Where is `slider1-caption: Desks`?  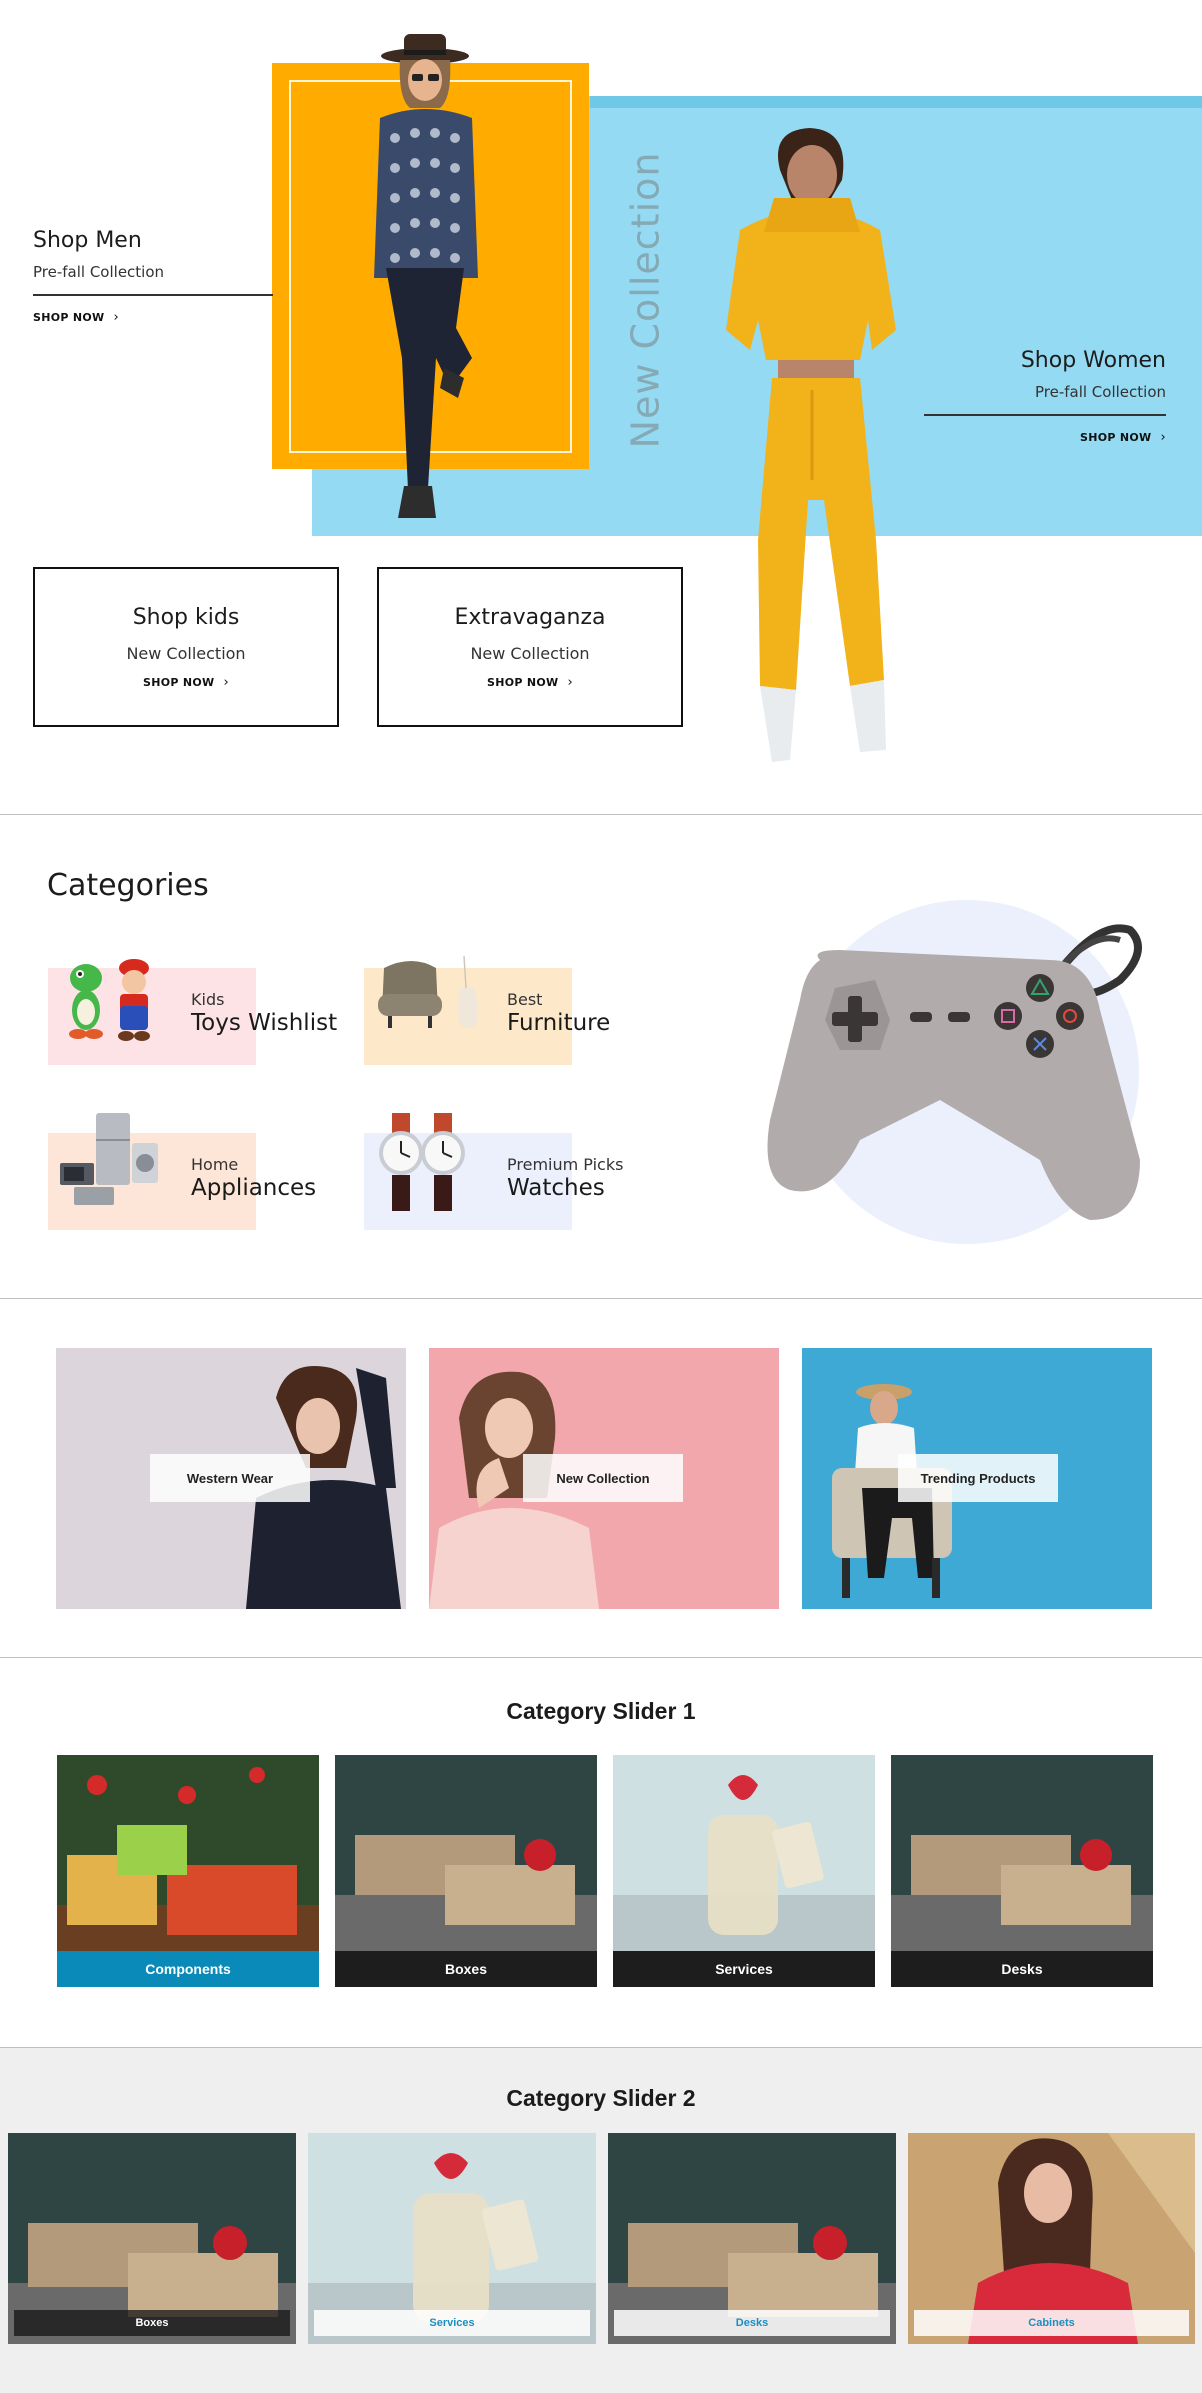
slider1-caption: Desks is located at coordinates (1022, 1969).